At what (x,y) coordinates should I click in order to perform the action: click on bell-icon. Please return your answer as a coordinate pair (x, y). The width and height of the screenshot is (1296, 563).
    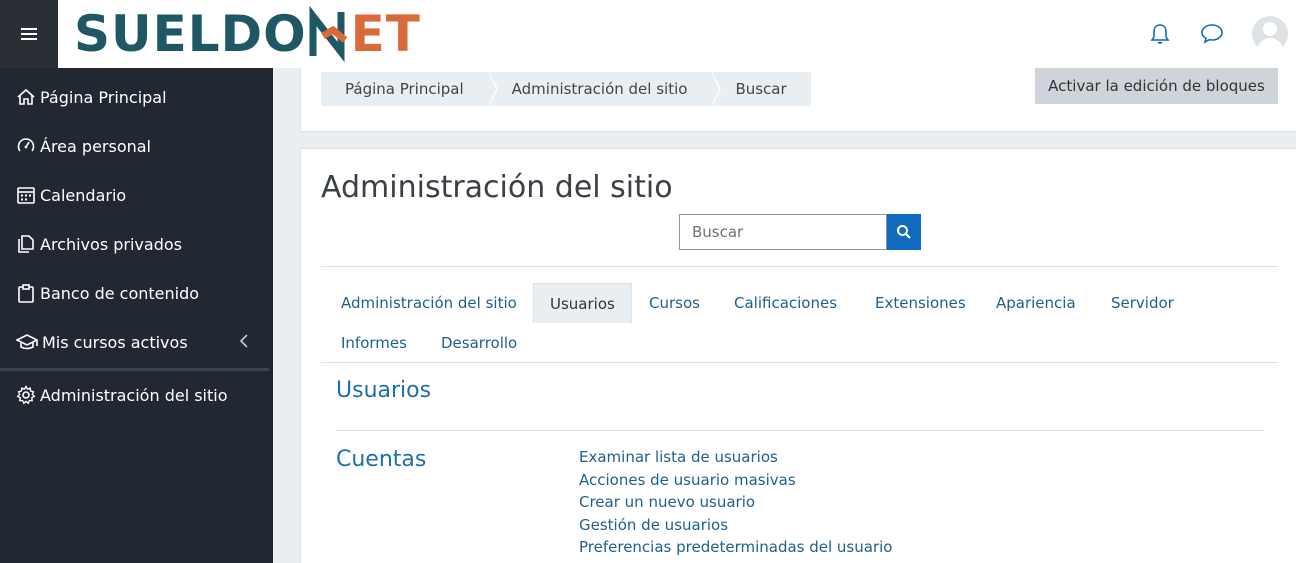
    Looking at the image, I should click on (1160, 34).